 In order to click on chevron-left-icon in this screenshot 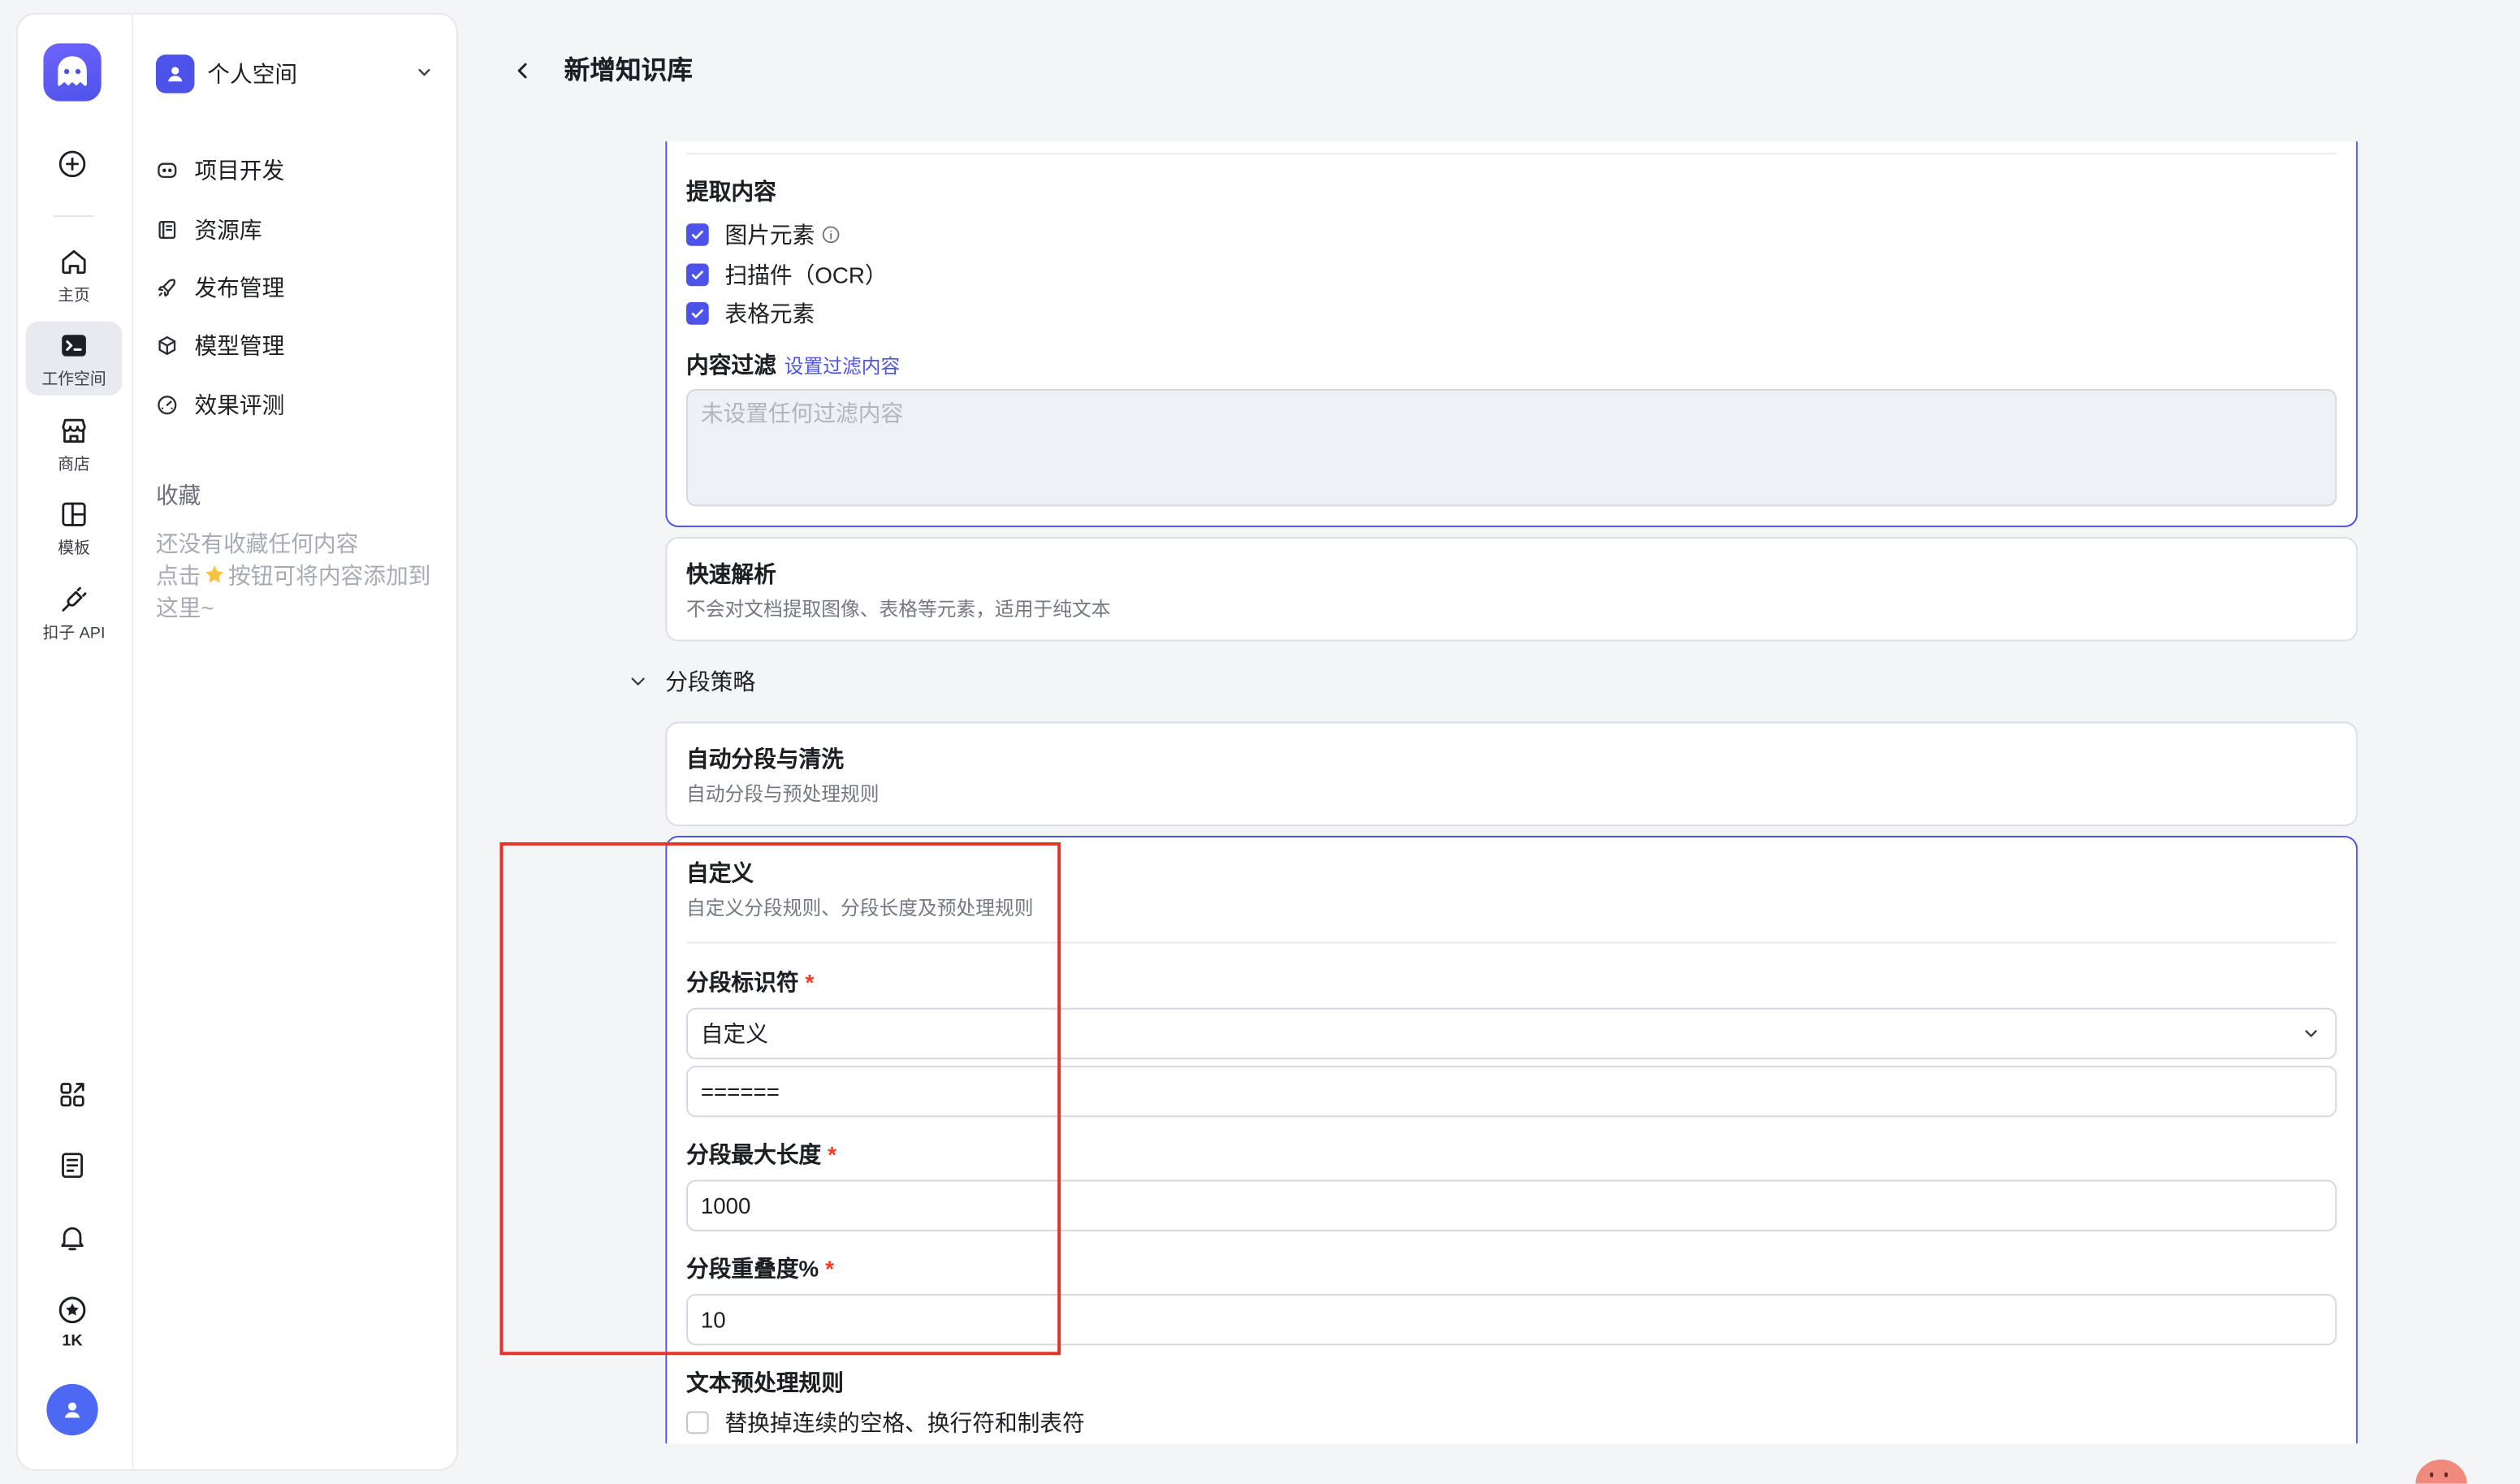, I will do `click(522, 71)`.